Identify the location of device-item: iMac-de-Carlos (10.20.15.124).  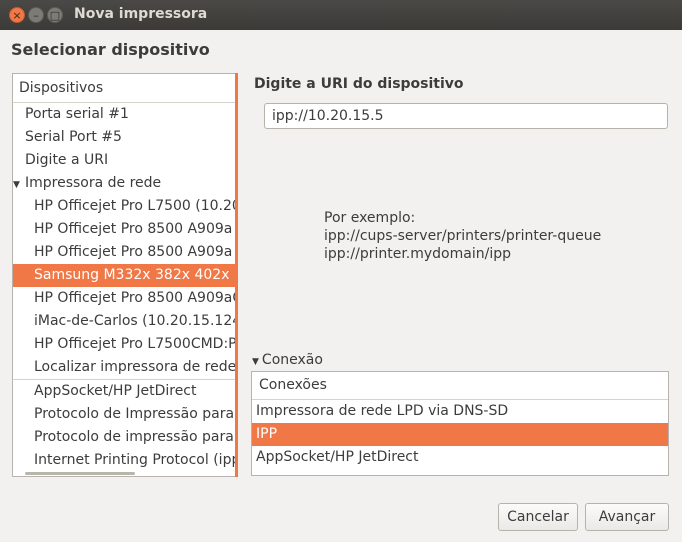
(125, 321).